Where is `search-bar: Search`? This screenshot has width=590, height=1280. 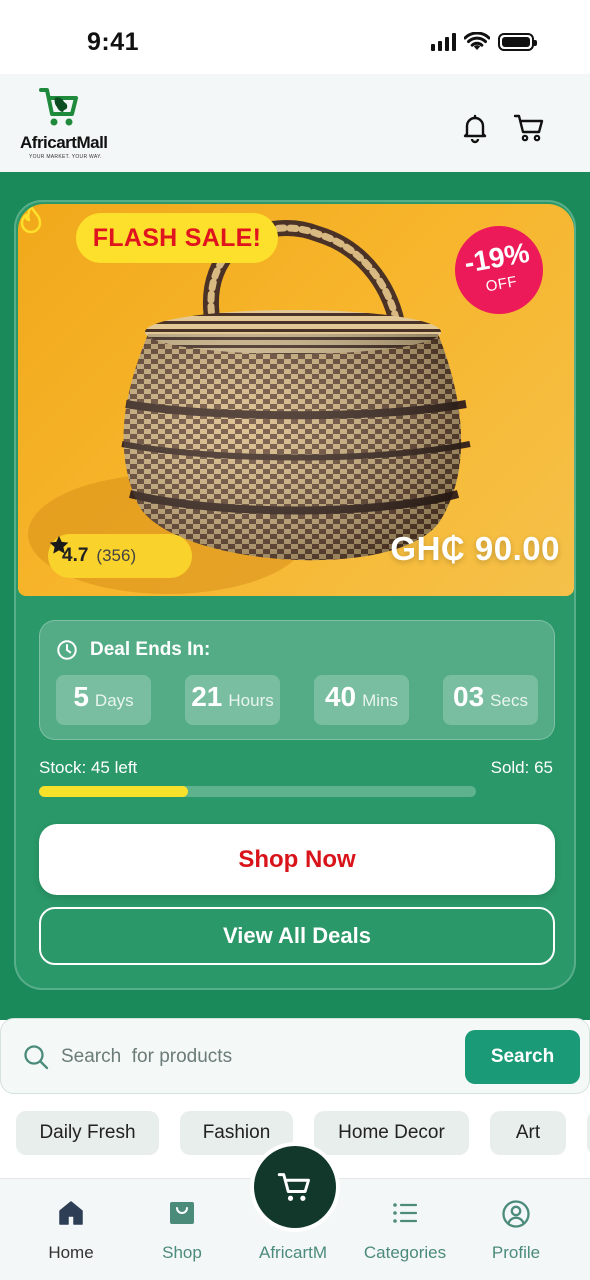
search-bar: Search is located at coordinates (295, 1056).